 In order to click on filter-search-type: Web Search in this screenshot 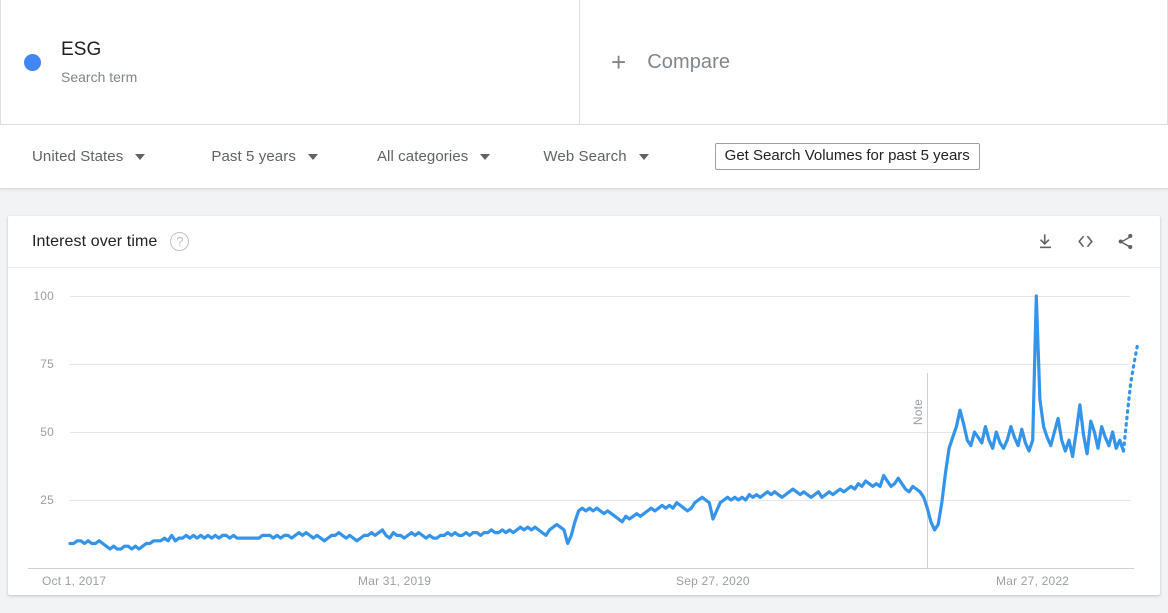, I will do `click(596, 156)`.